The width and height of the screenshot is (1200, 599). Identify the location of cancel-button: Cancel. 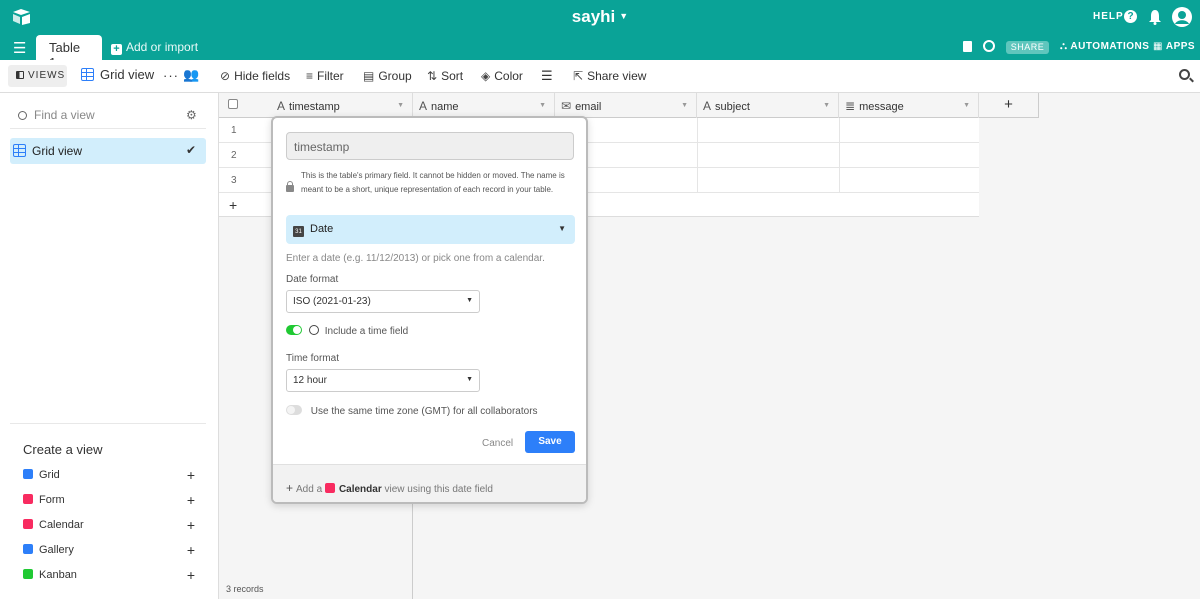
(497, 443).